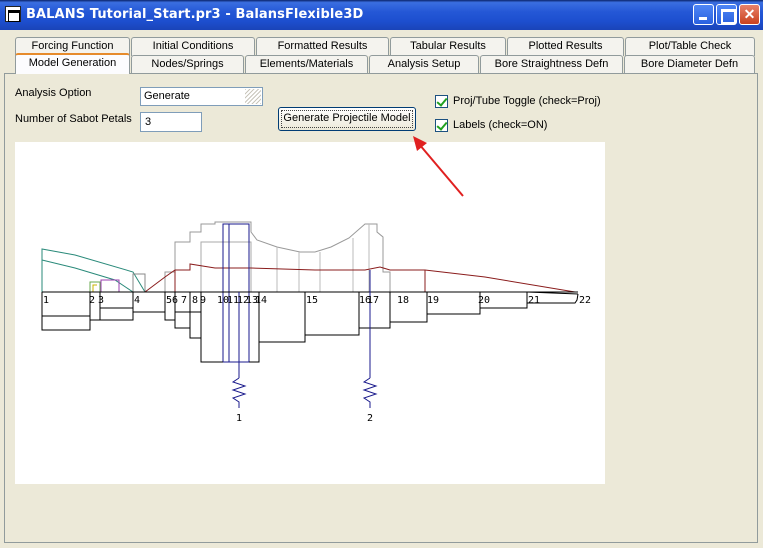 This screenshot has height=548, width=763. What do you see at coordinates (171, 122) in the screenshot?
I see `sabot-petals-input: 3` at bounding box center [171, 122].